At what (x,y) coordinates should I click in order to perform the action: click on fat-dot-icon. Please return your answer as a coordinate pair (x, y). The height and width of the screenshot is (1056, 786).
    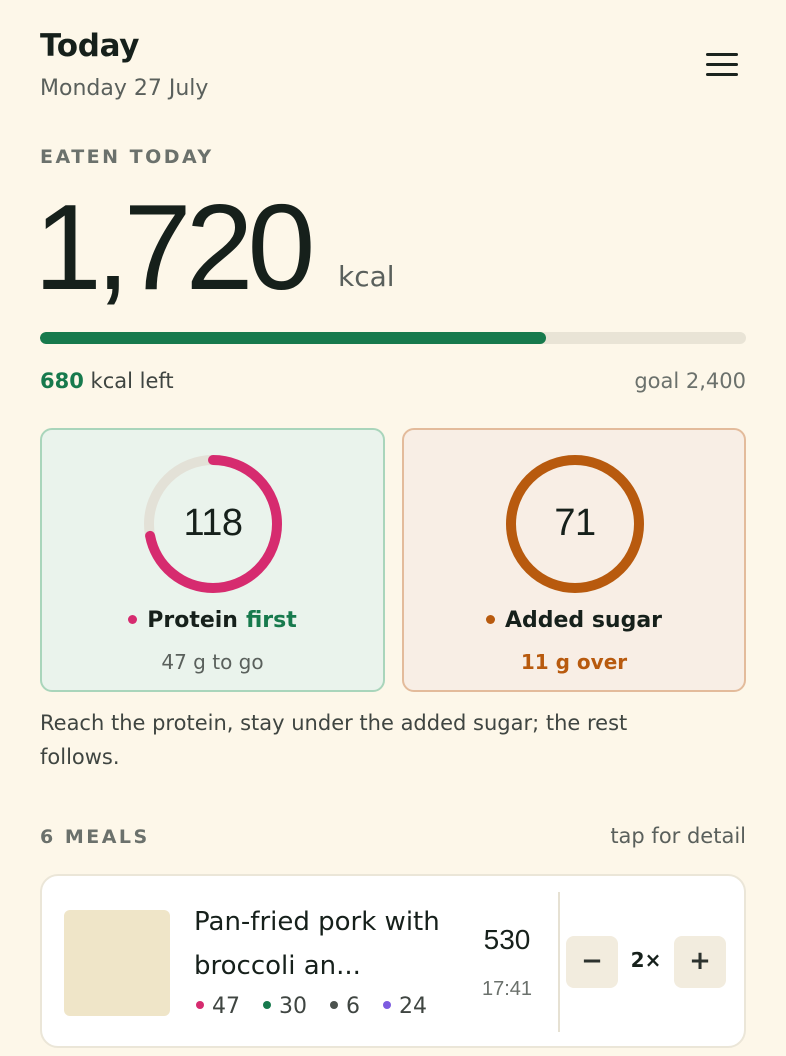
    Looking at the image, I should click on (334, 1005).